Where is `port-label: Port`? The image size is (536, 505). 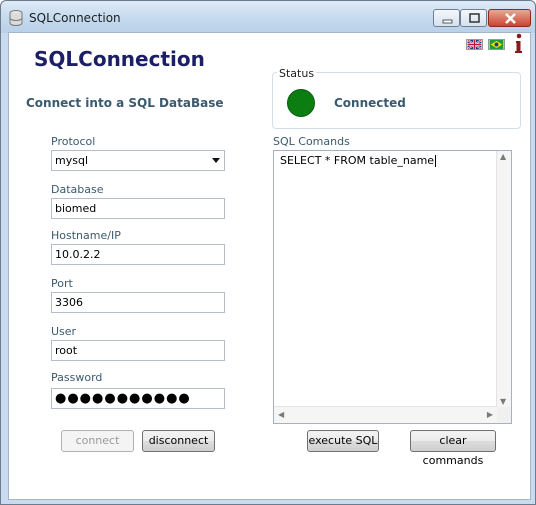
port-label: Port is located at coordinates (62, 283).